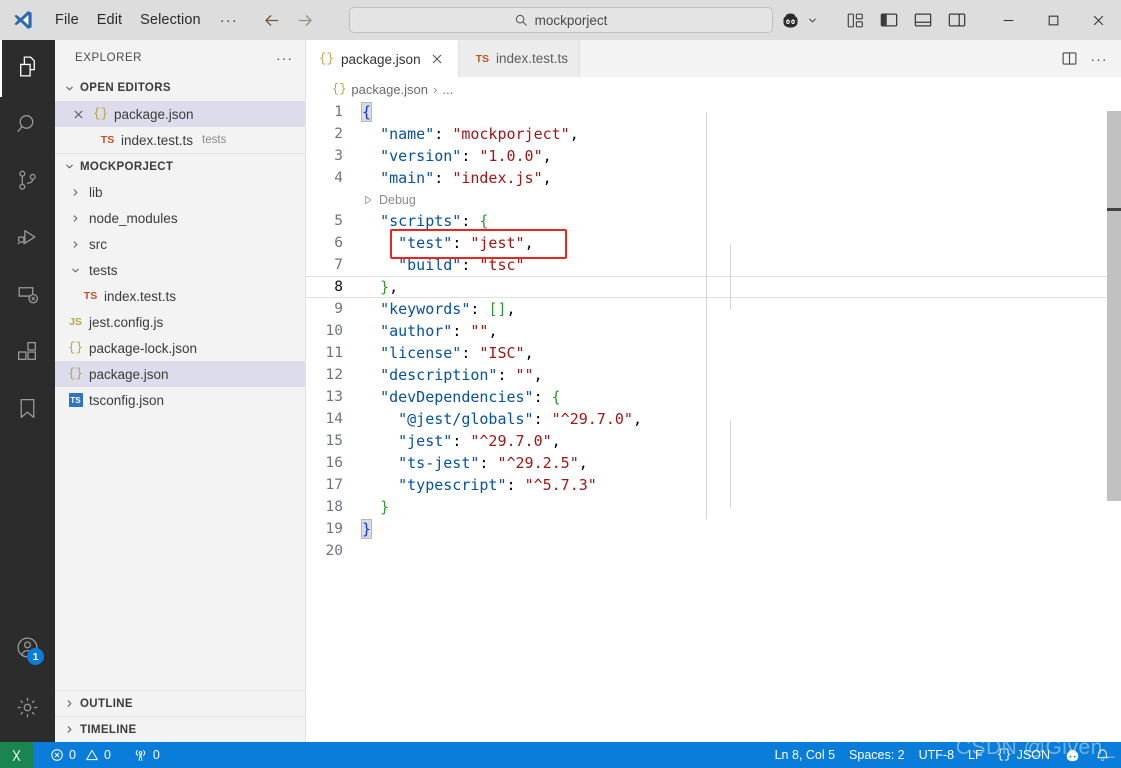  What do you see at coordinates (877, 755) in the screenshot?
I see `status-indentation: Spaces: 2` at bounding box center [877, 755].